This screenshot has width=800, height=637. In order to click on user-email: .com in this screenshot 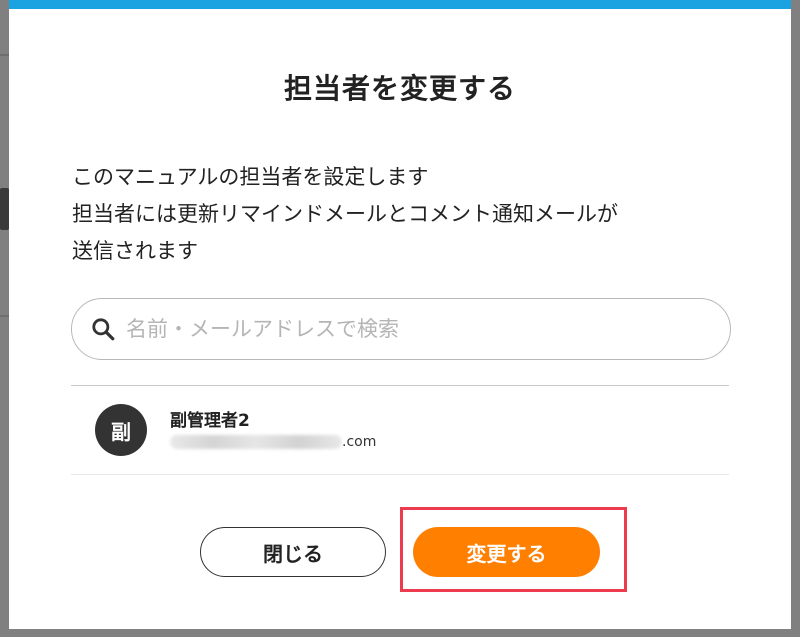, I will do `click(273, 442)`.